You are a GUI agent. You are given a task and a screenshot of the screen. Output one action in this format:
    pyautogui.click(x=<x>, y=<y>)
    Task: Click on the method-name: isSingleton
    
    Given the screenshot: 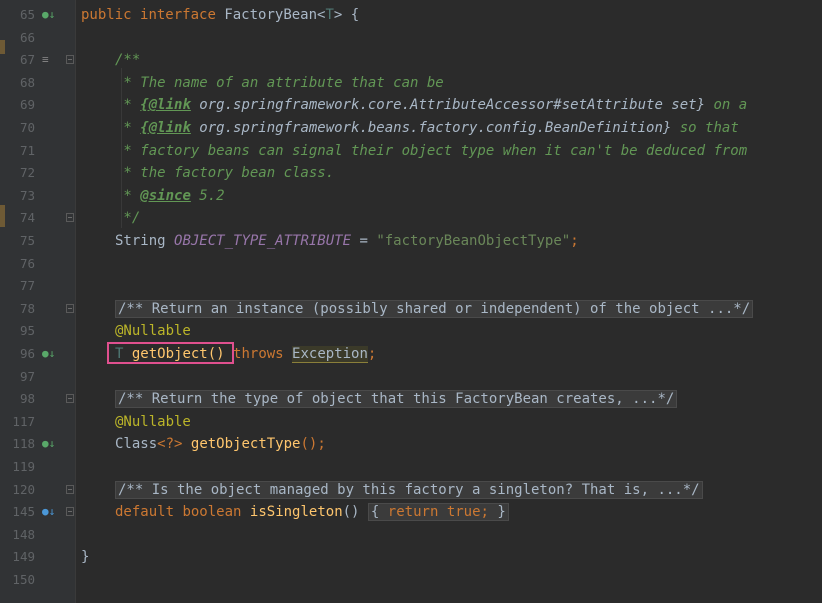 What is the action you would take?
    pyautogui.click(x=296, y=512)
    